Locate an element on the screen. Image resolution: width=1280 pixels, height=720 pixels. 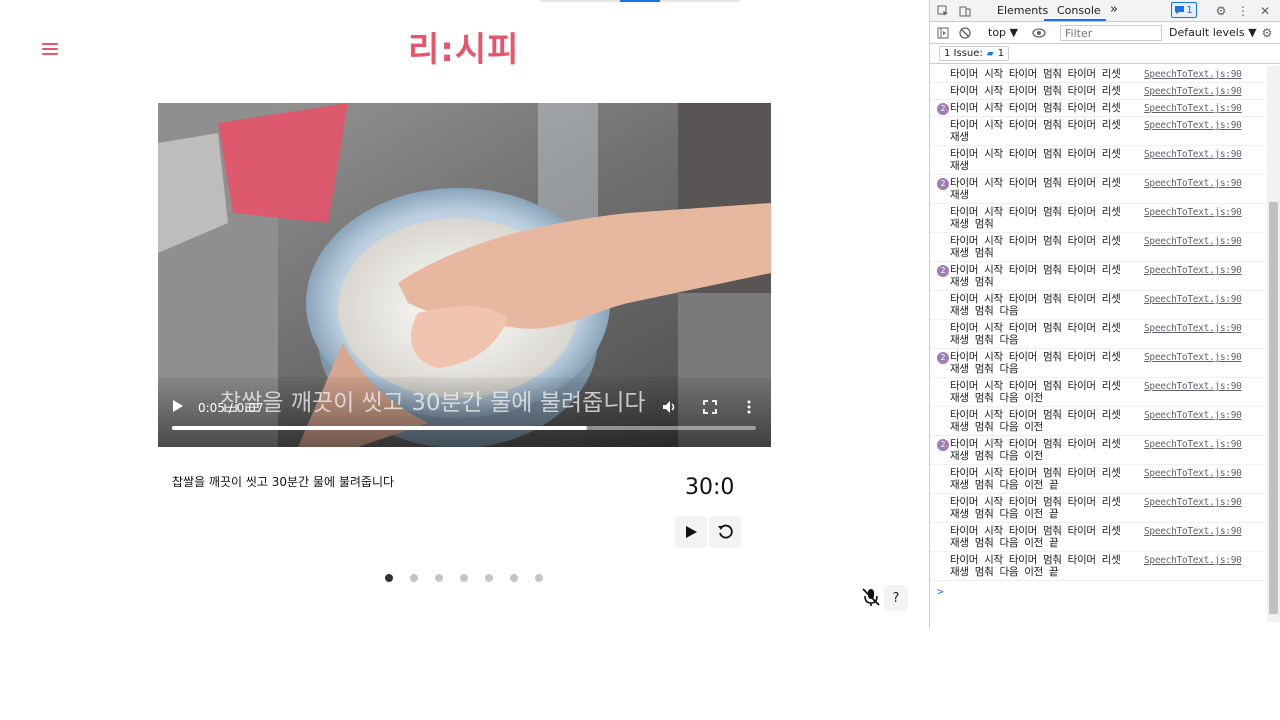
step-pagination is located at coordinates (464, 578).